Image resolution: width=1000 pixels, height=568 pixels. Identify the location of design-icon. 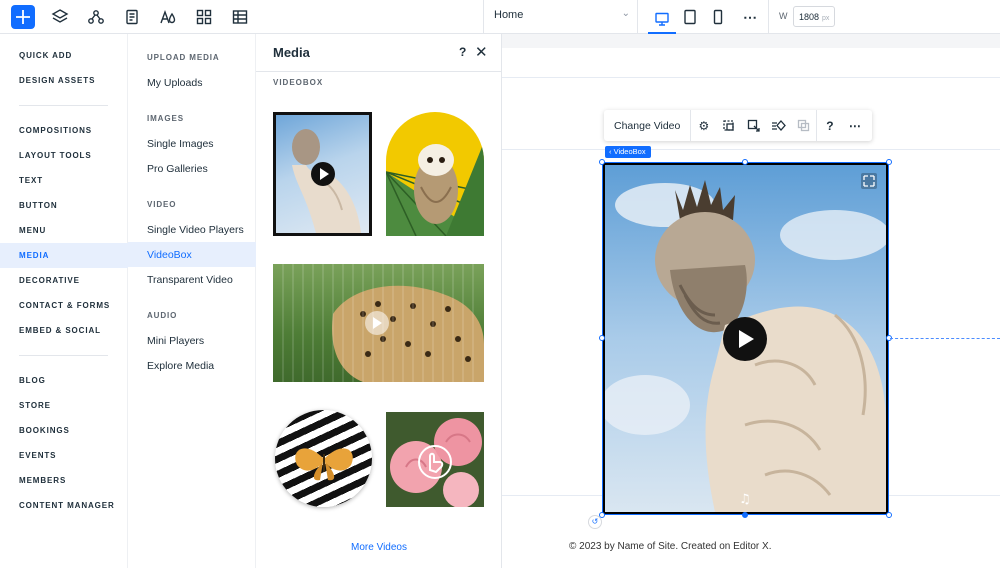
(753, 125).